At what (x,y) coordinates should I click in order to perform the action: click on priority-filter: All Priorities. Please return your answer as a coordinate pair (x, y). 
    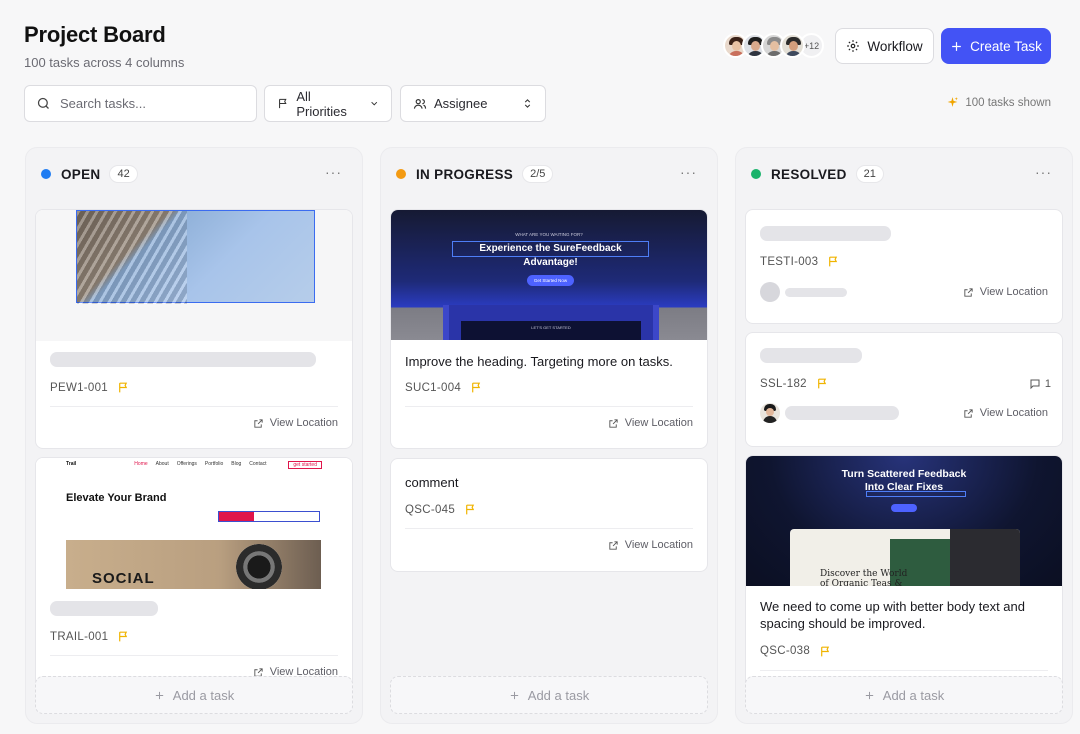
    Looking at the image, I should click on (328, 103).